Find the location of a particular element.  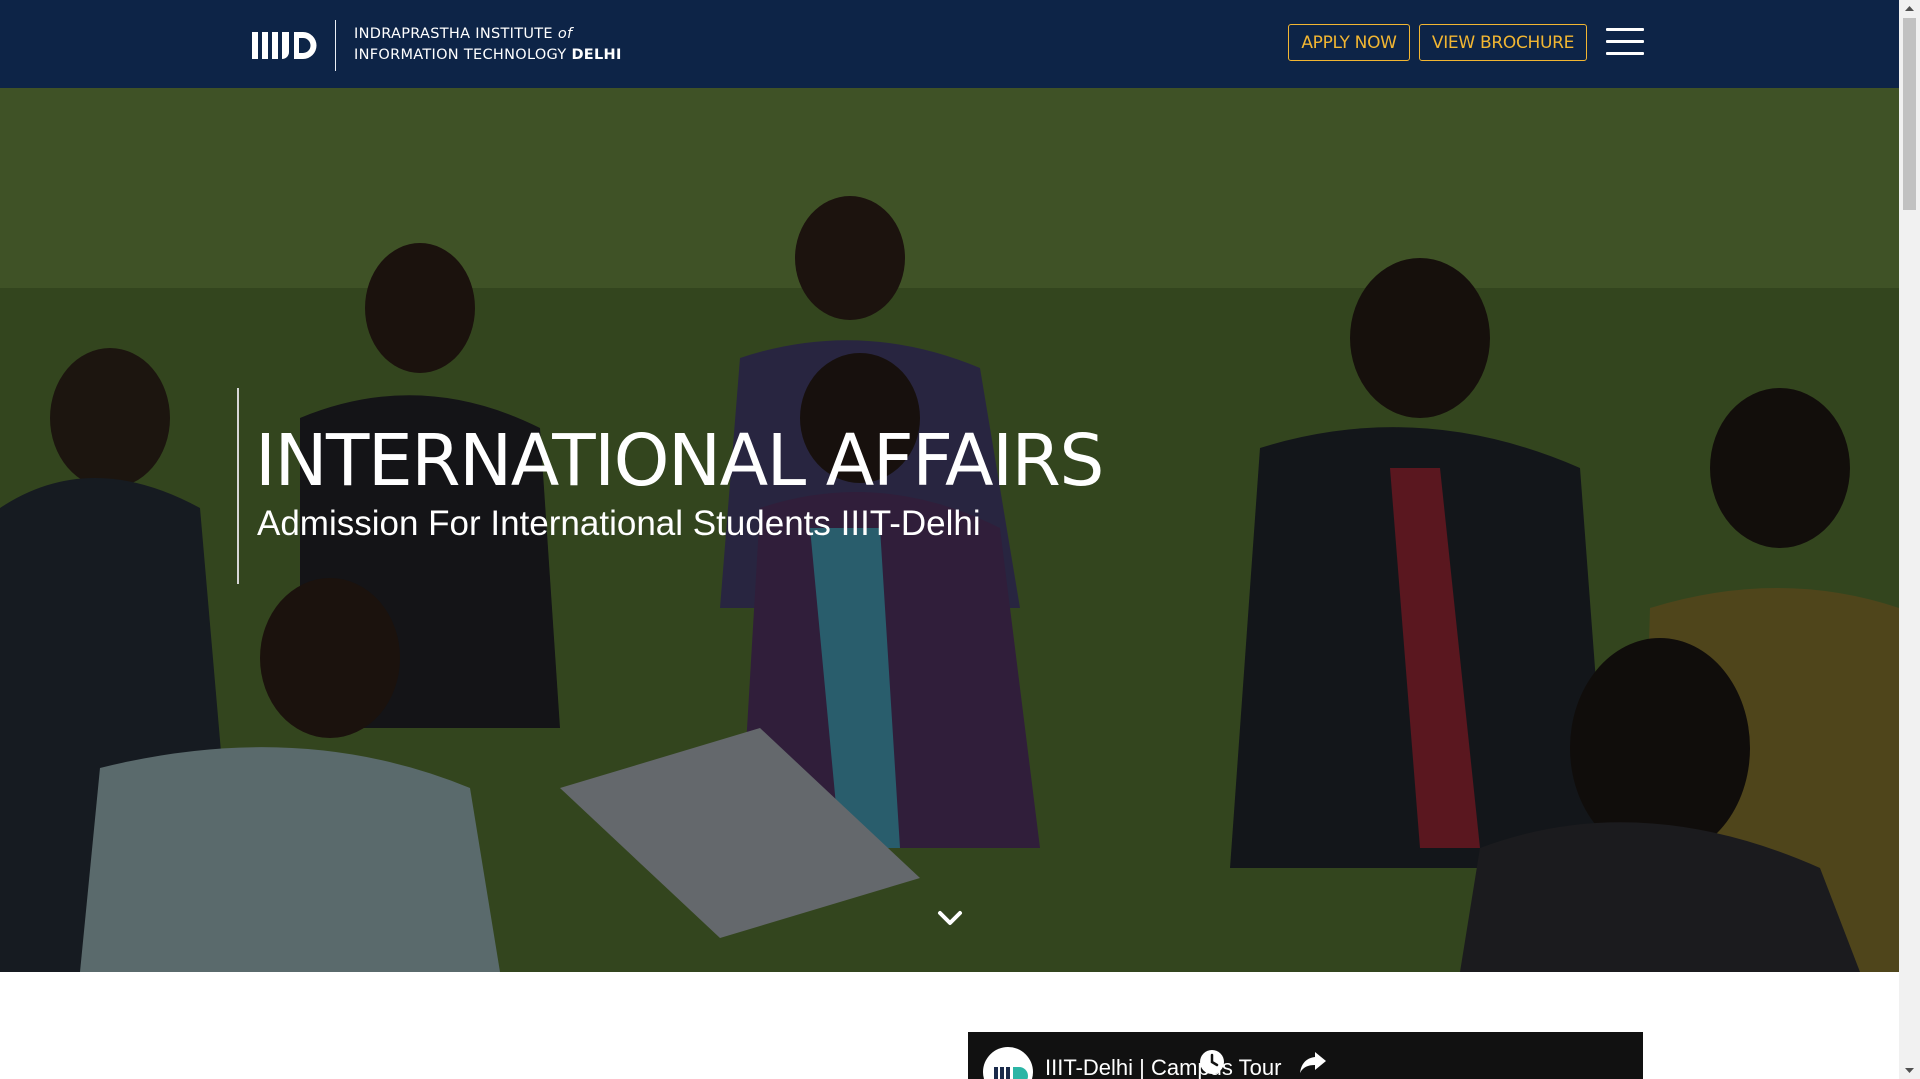

chevron-down-icon is located at coordinates (950, 918).